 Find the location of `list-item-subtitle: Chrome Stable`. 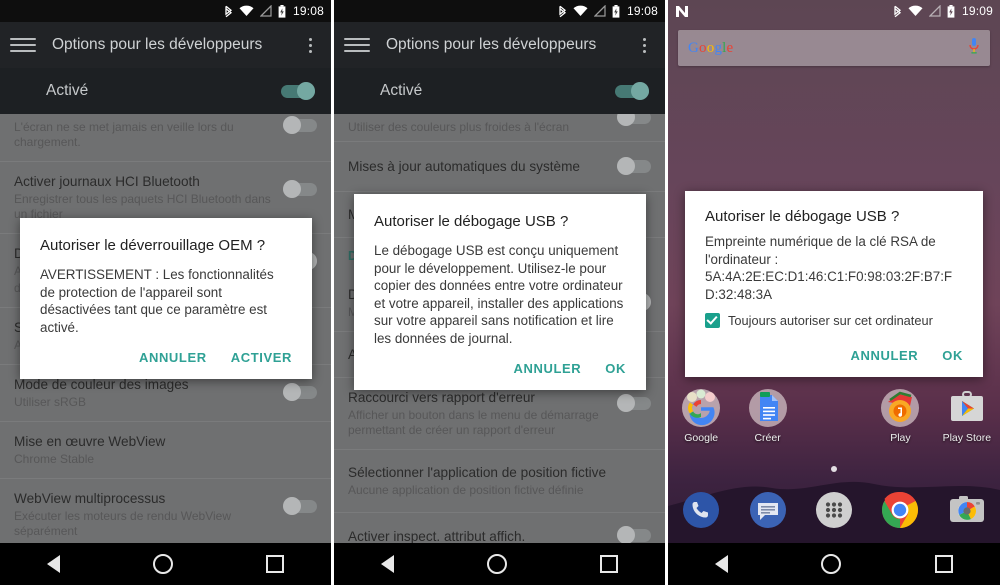

list-item-subtitle: Chrome Stable is located at coordinates (54, 459).